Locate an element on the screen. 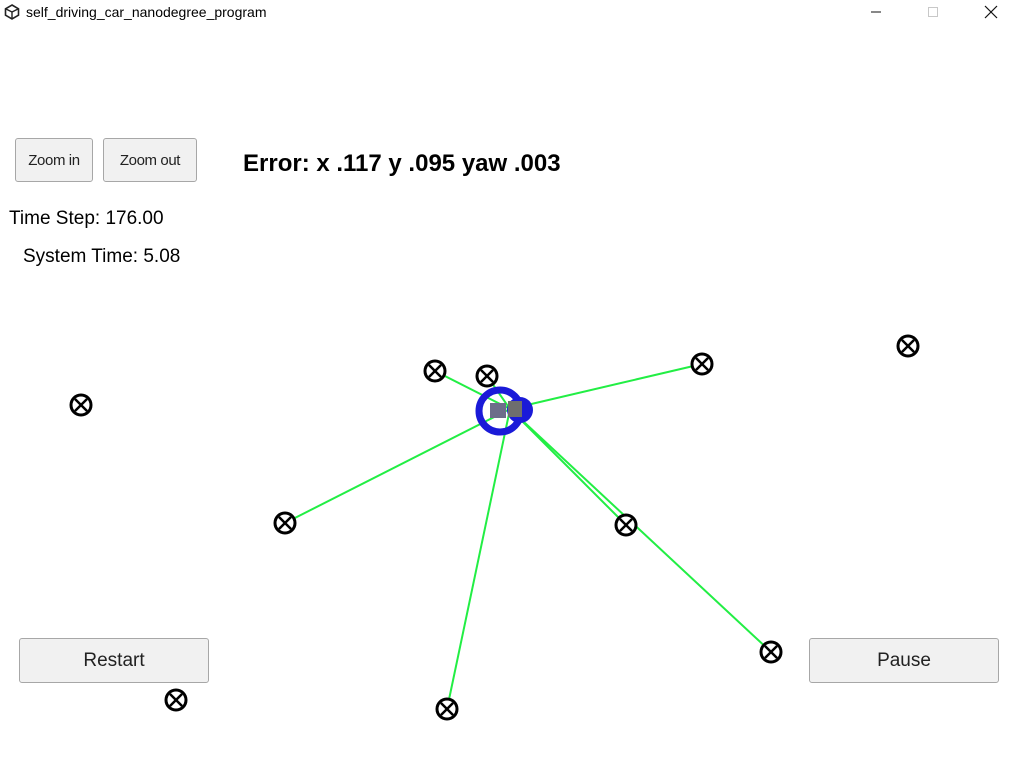 This screenshot has height=784, width=1019. restart-button: Restart is located at coordinates (114, 660).